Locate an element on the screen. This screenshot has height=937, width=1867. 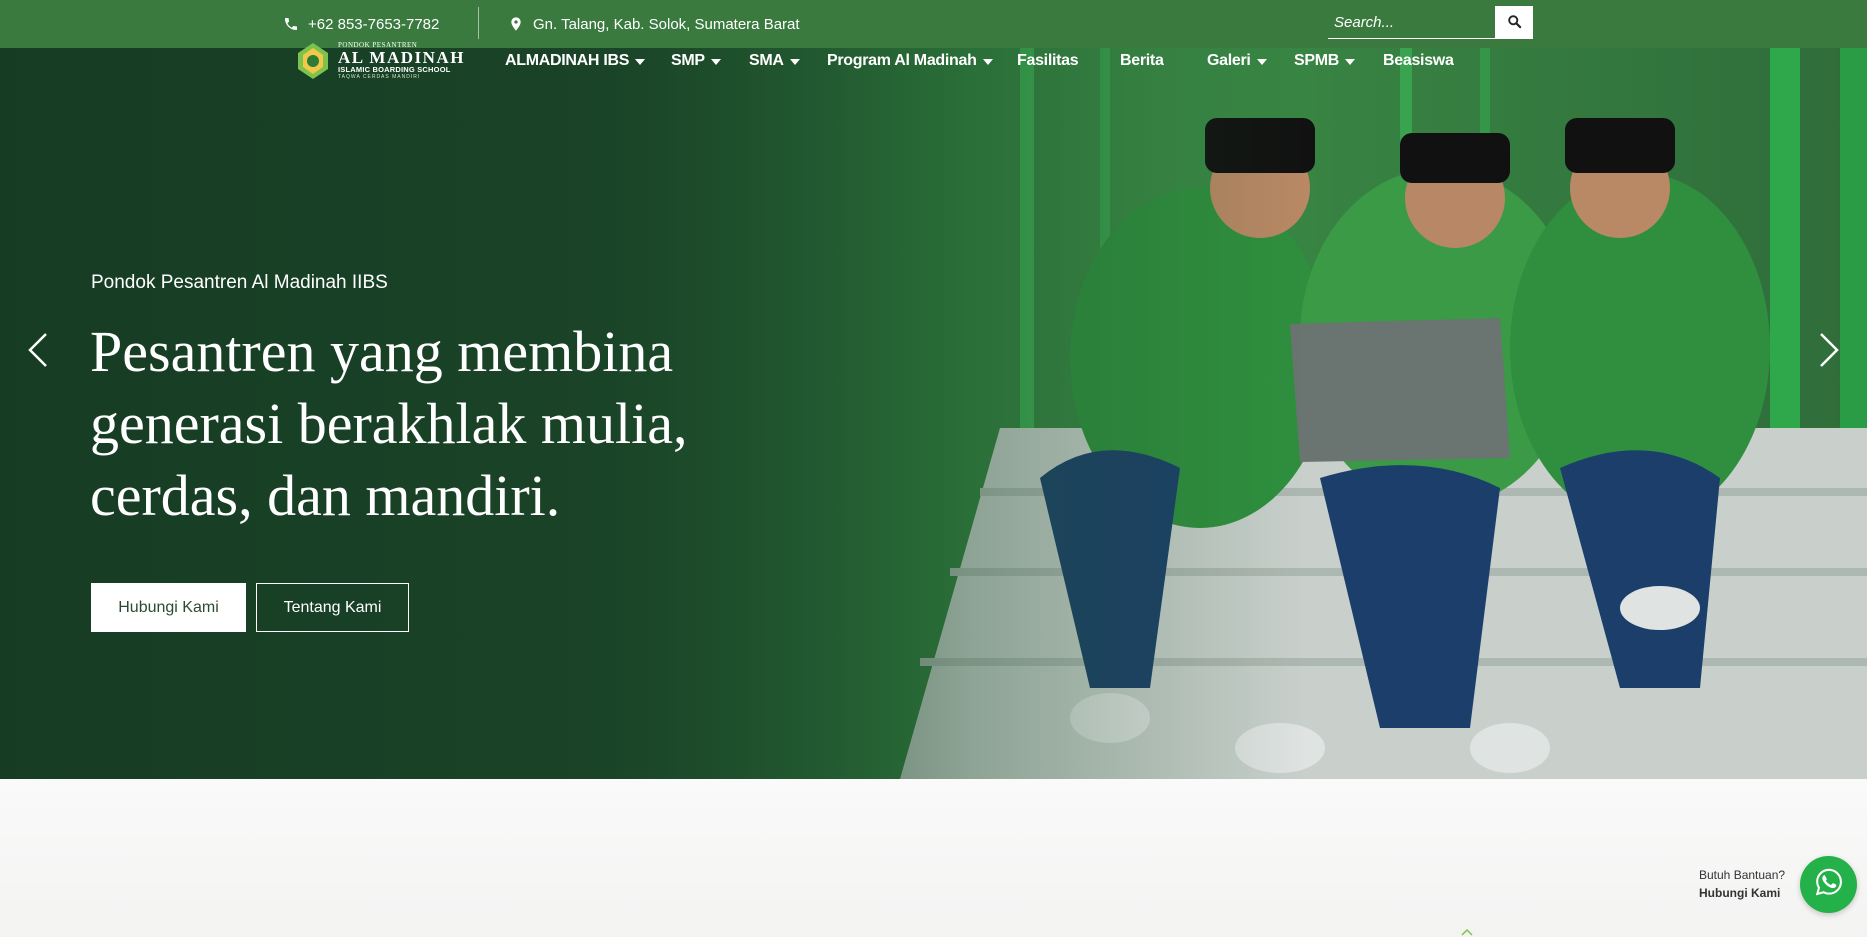
logo-tagline: TAQWA CERDAS MANDIRI is located at coordinates (379, 76).